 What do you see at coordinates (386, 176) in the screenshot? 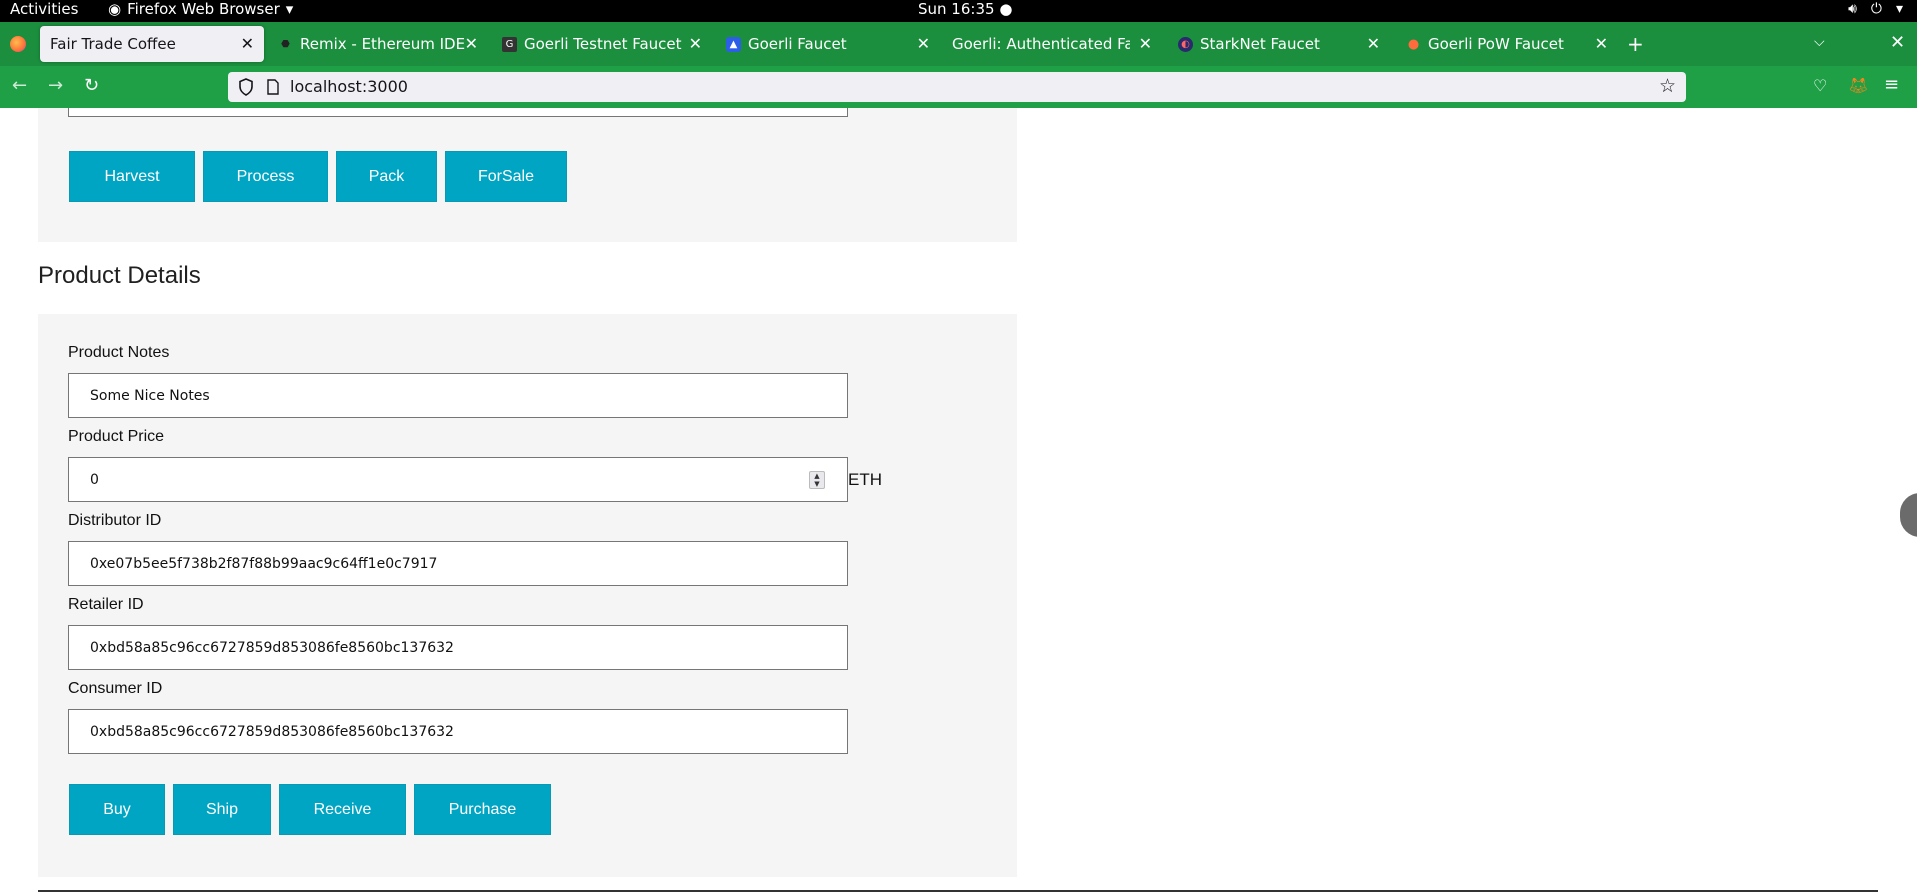
I see `pack-button: Pack` at bounding box center [386, 176].